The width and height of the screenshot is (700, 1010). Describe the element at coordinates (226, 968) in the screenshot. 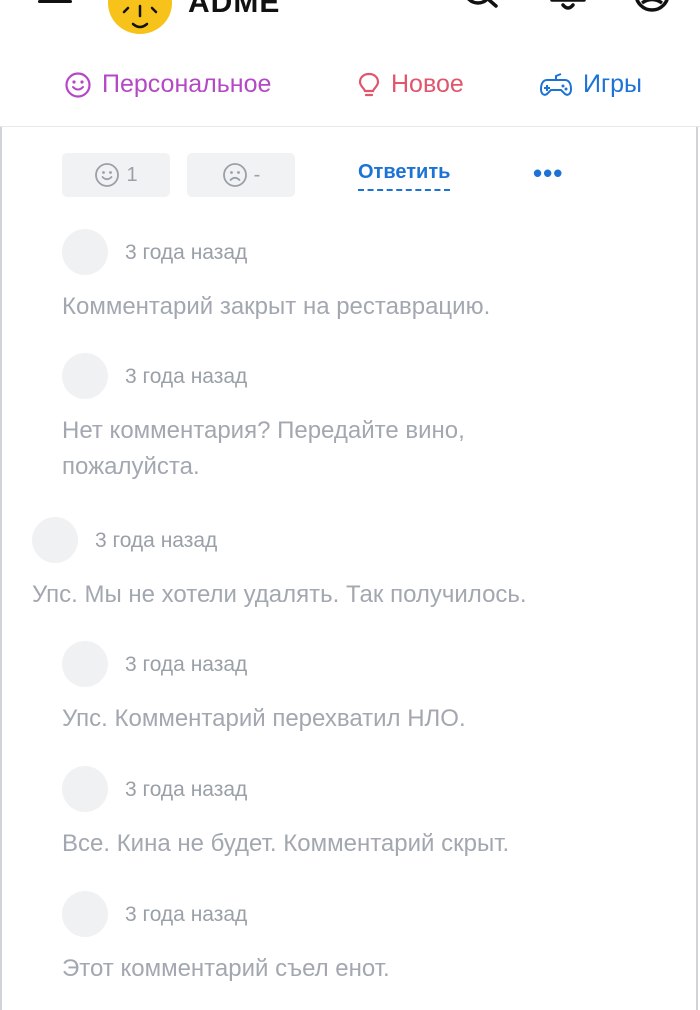

I see `comment-text: Этот комментарий съел енот.` at that location.